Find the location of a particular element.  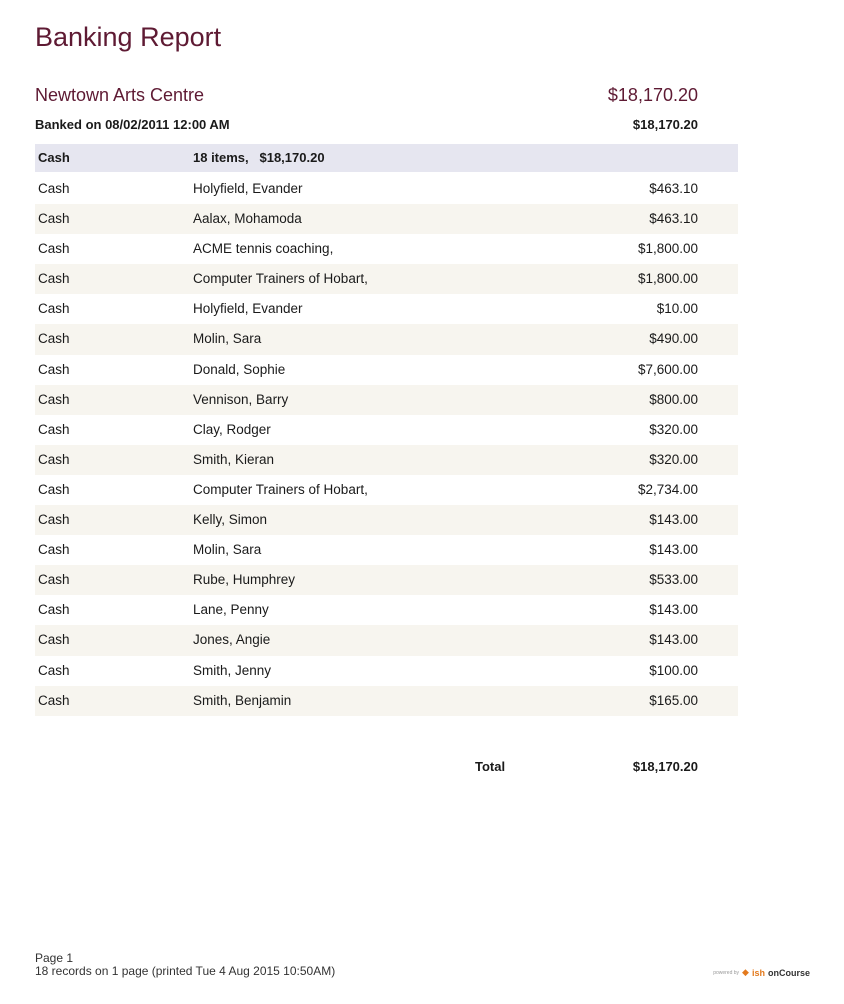

payer-name-cell: Lane, Penny is located at coordinates (231, 610).